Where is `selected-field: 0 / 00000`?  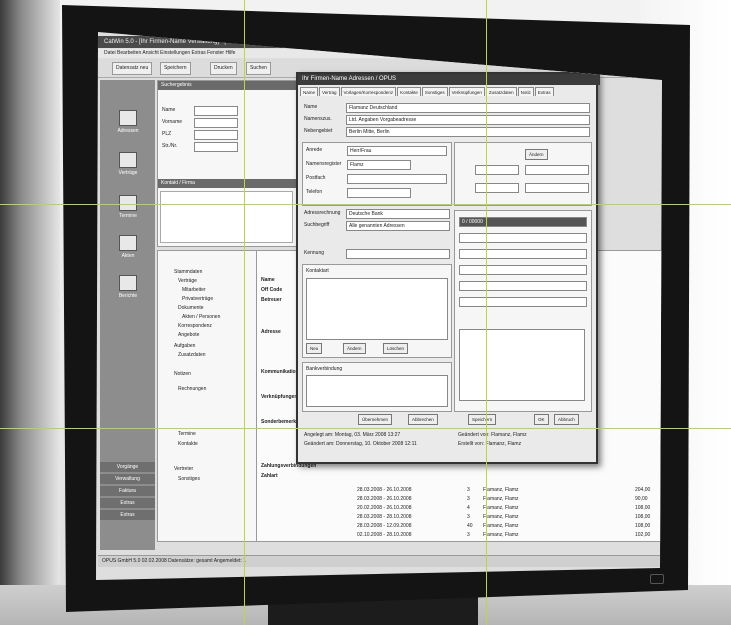 selected-field: 0 / 00000 is located at coordinates (523, 222).